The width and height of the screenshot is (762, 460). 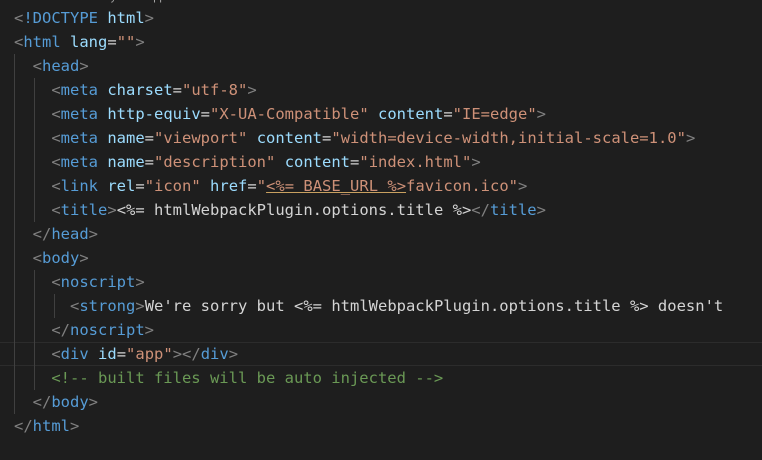 I want to click on code-token: div, so click(x=74, y=354).